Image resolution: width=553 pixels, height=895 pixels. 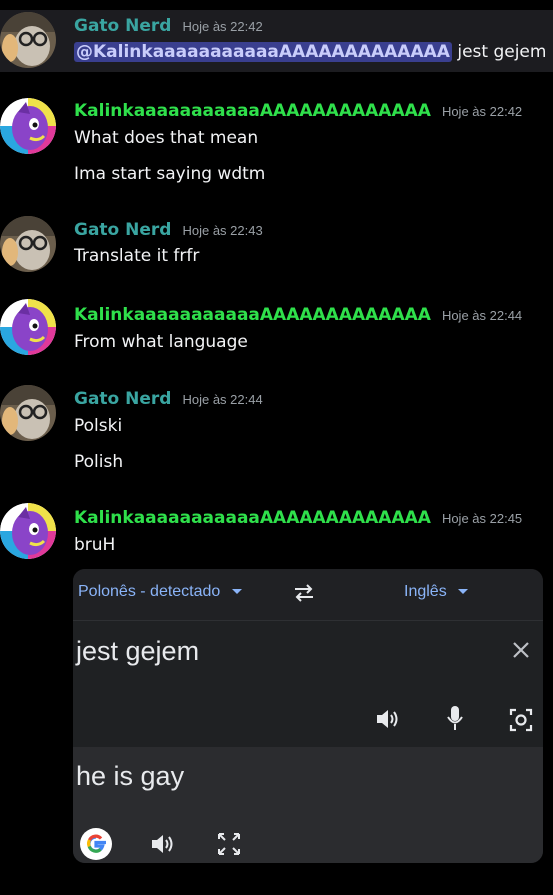 I want to click on top-strip, so click(x=276, y=5).